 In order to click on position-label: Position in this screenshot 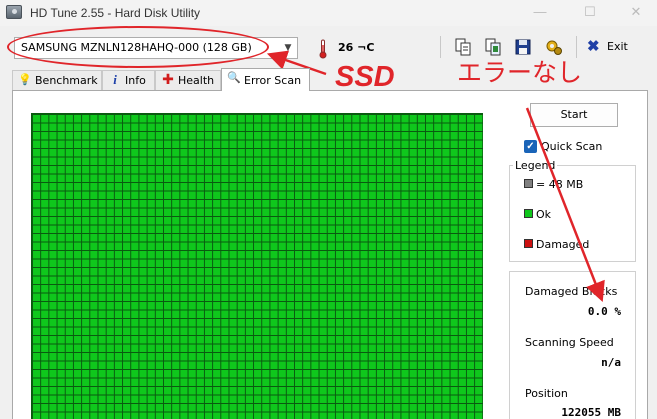, I will do `click(546, 393)`.